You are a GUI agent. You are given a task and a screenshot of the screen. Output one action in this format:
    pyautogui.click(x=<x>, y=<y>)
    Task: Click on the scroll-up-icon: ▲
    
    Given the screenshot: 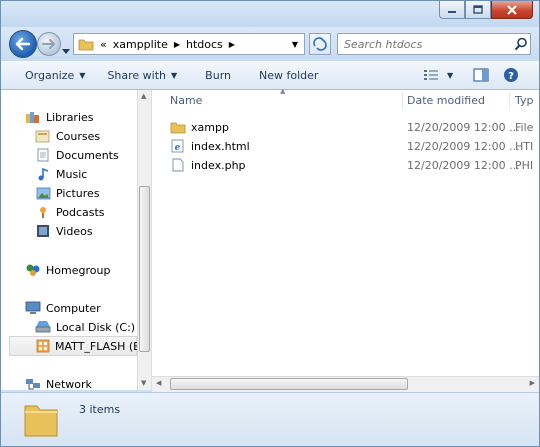 What is the action you would take?
    pyautogui.click(x=143, y=96)
    